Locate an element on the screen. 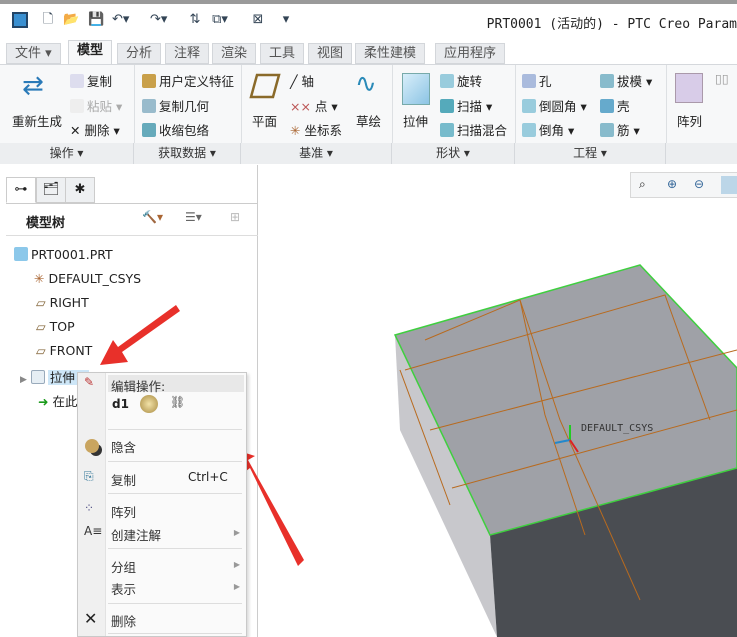 This screenshot has width=737, height=637. edit-definition-icon is located at coordinates (149, 404).